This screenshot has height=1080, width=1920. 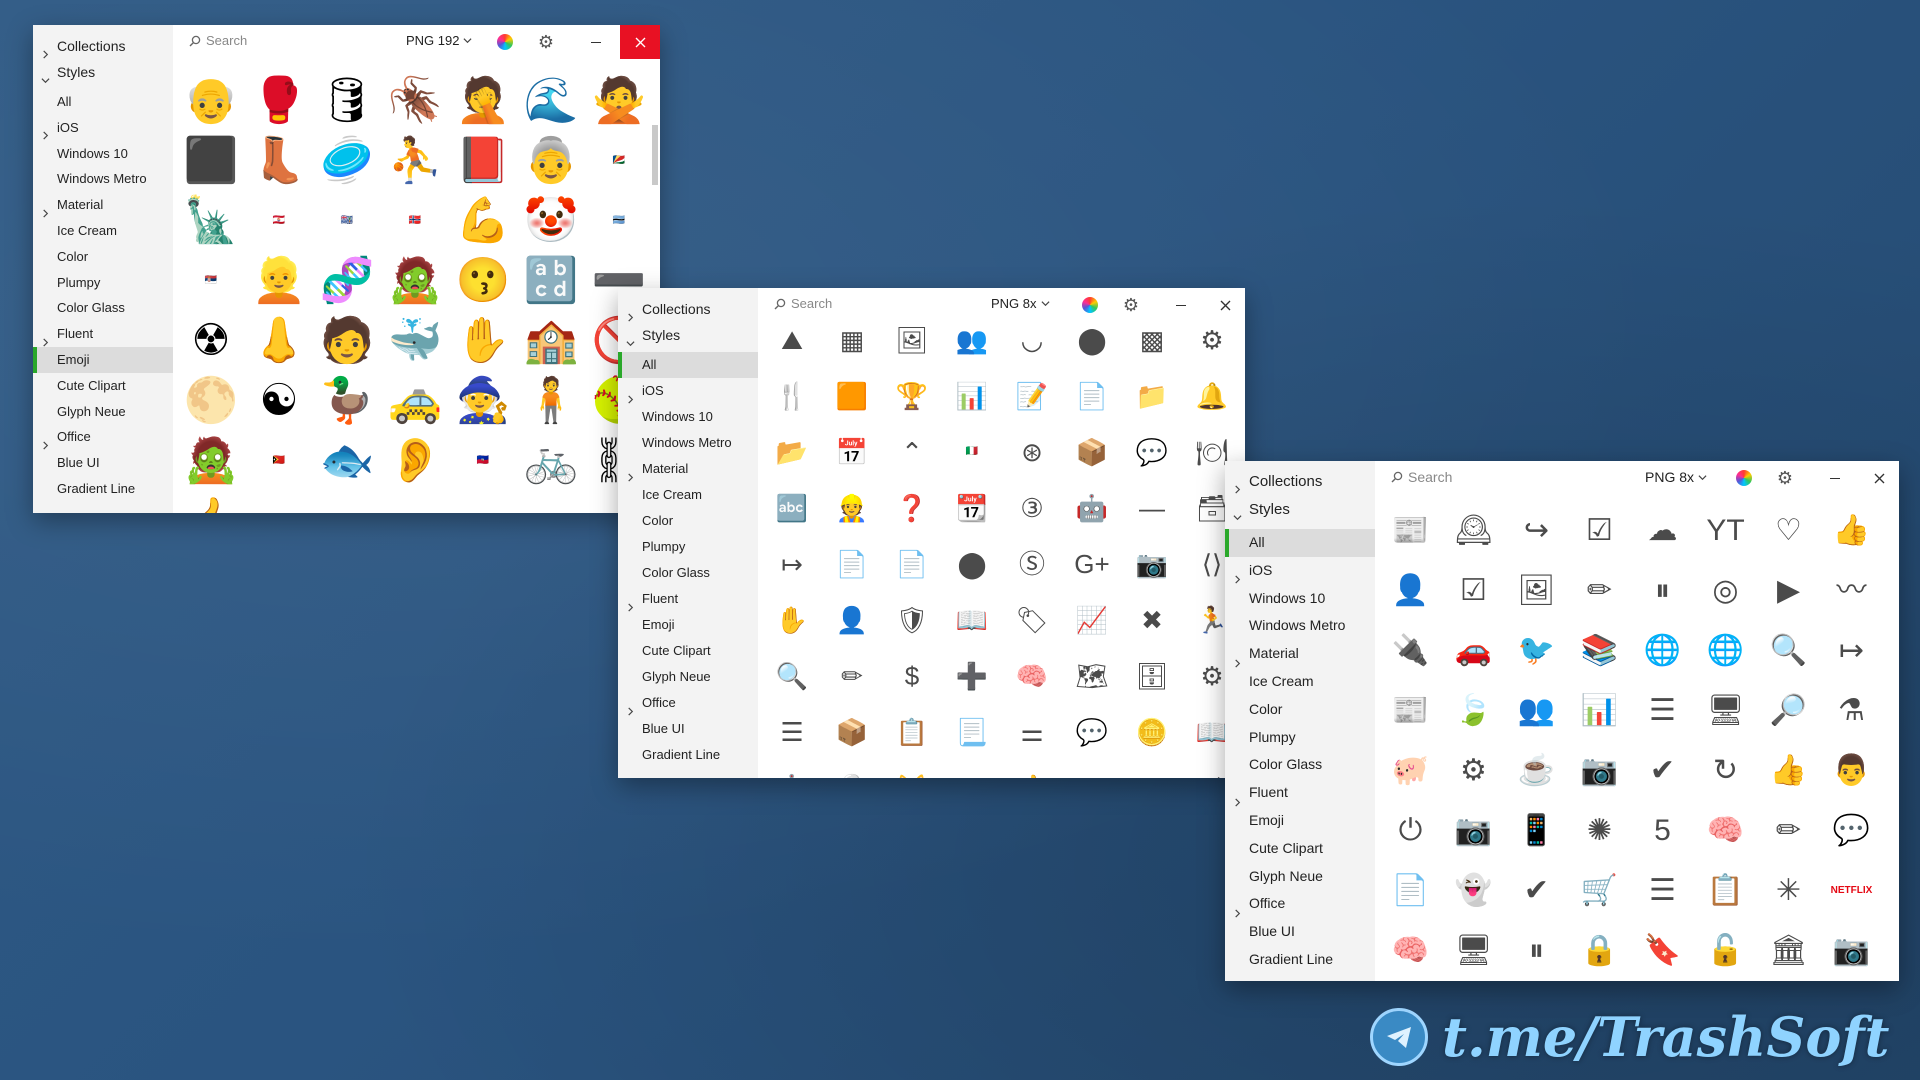 I want to click on icon-tile: 📊, so click(x=1599, y=711).